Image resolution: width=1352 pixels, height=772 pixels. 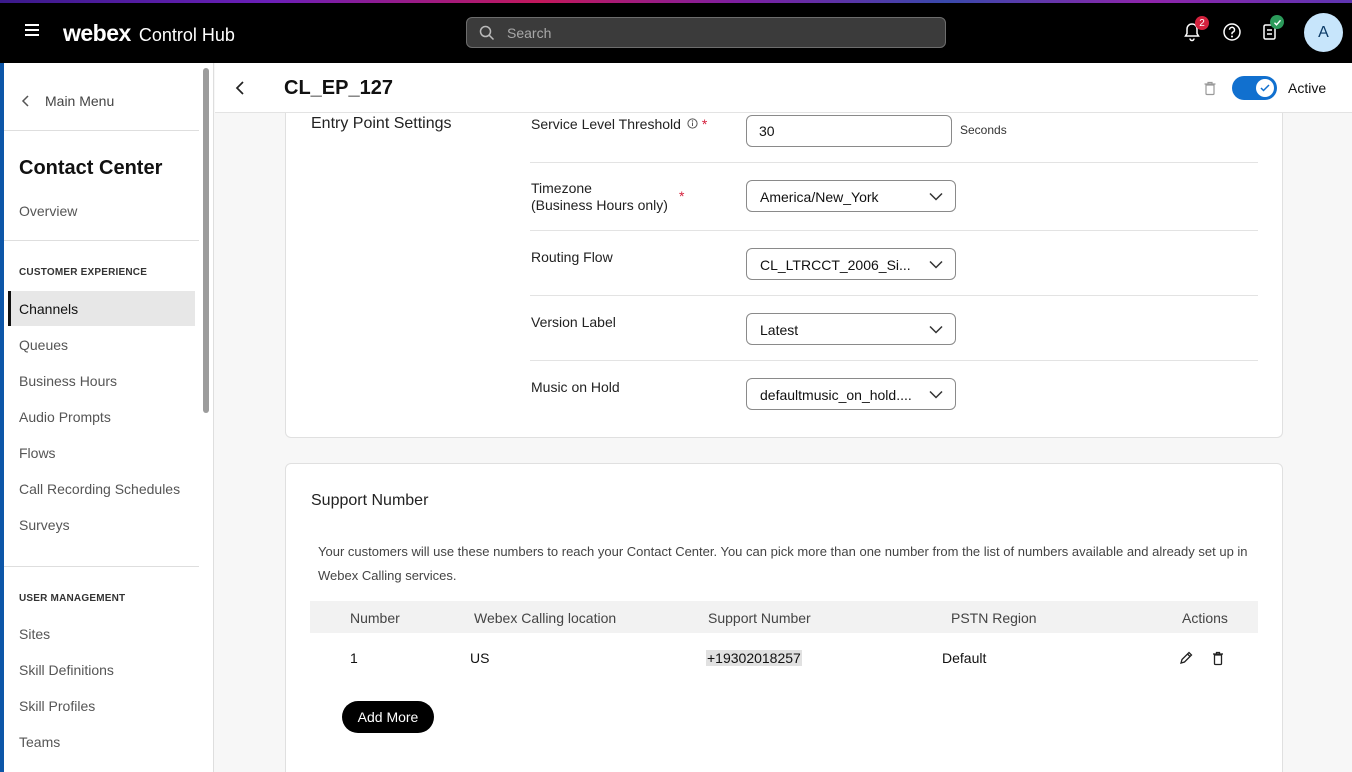 What do you see at coordinates (72, 598) in the screenshot?
I see `section-user-management: USER MANAGEMENT` at bounding box center [72, 598].